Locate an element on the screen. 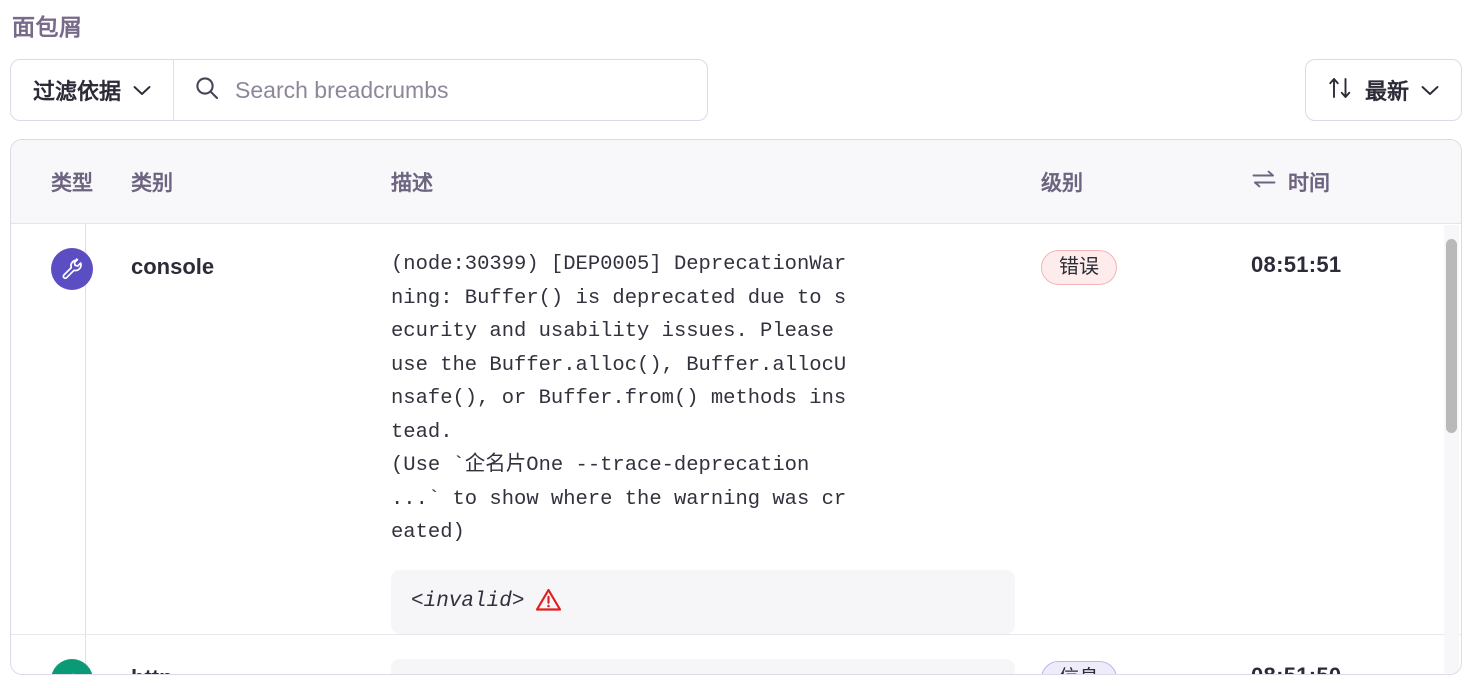  swap-horizontal-icon is located at coordinates (1264, 182).